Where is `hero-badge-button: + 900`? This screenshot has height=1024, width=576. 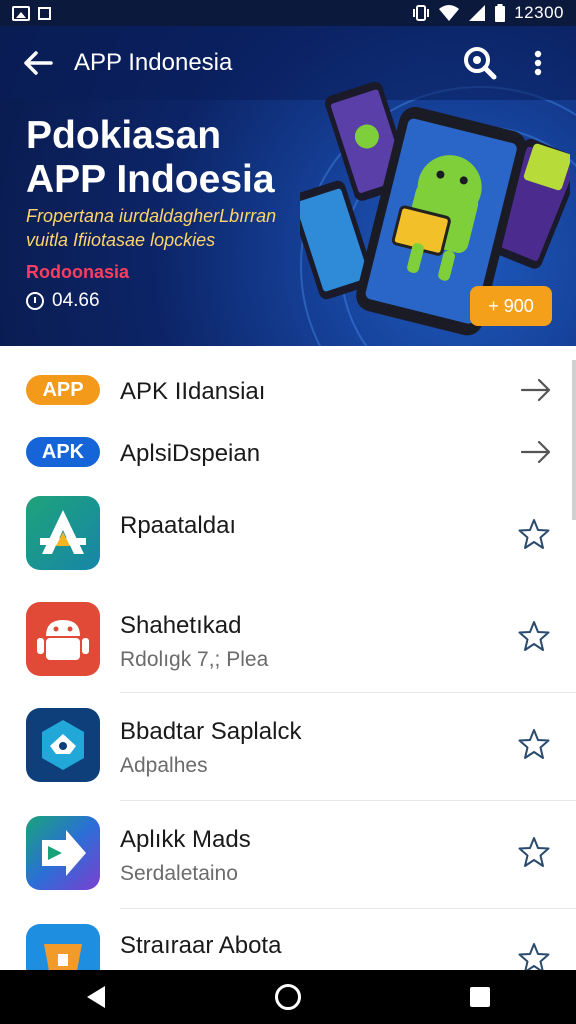
hero-badge-button: + 900 is located at coordinates (511, 306).